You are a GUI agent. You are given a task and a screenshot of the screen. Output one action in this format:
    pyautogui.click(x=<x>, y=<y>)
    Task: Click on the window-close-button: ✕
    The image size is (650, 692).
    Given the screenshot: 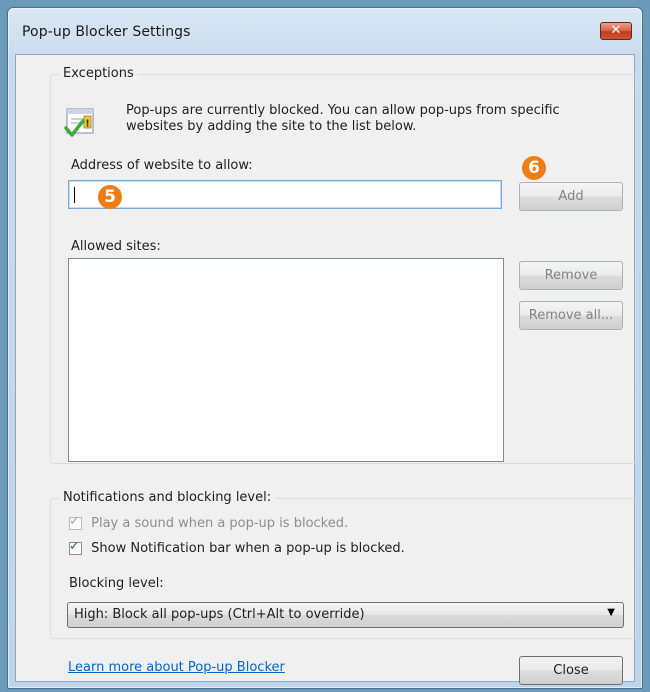 What is the action you would take?
    pyautogui.click(x=616, y=31)
    